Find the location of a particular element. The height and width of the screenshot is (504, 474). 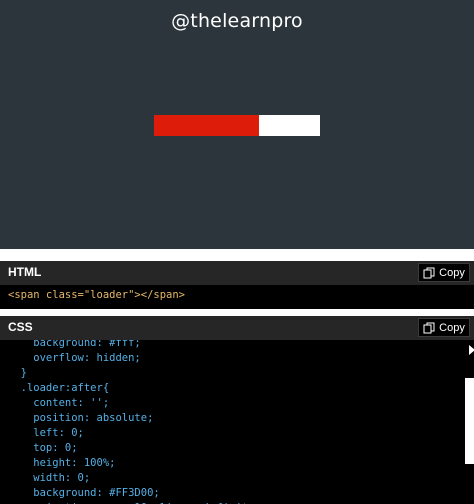

css-code-line: background: #fff; is located at coordinates (74, 344).